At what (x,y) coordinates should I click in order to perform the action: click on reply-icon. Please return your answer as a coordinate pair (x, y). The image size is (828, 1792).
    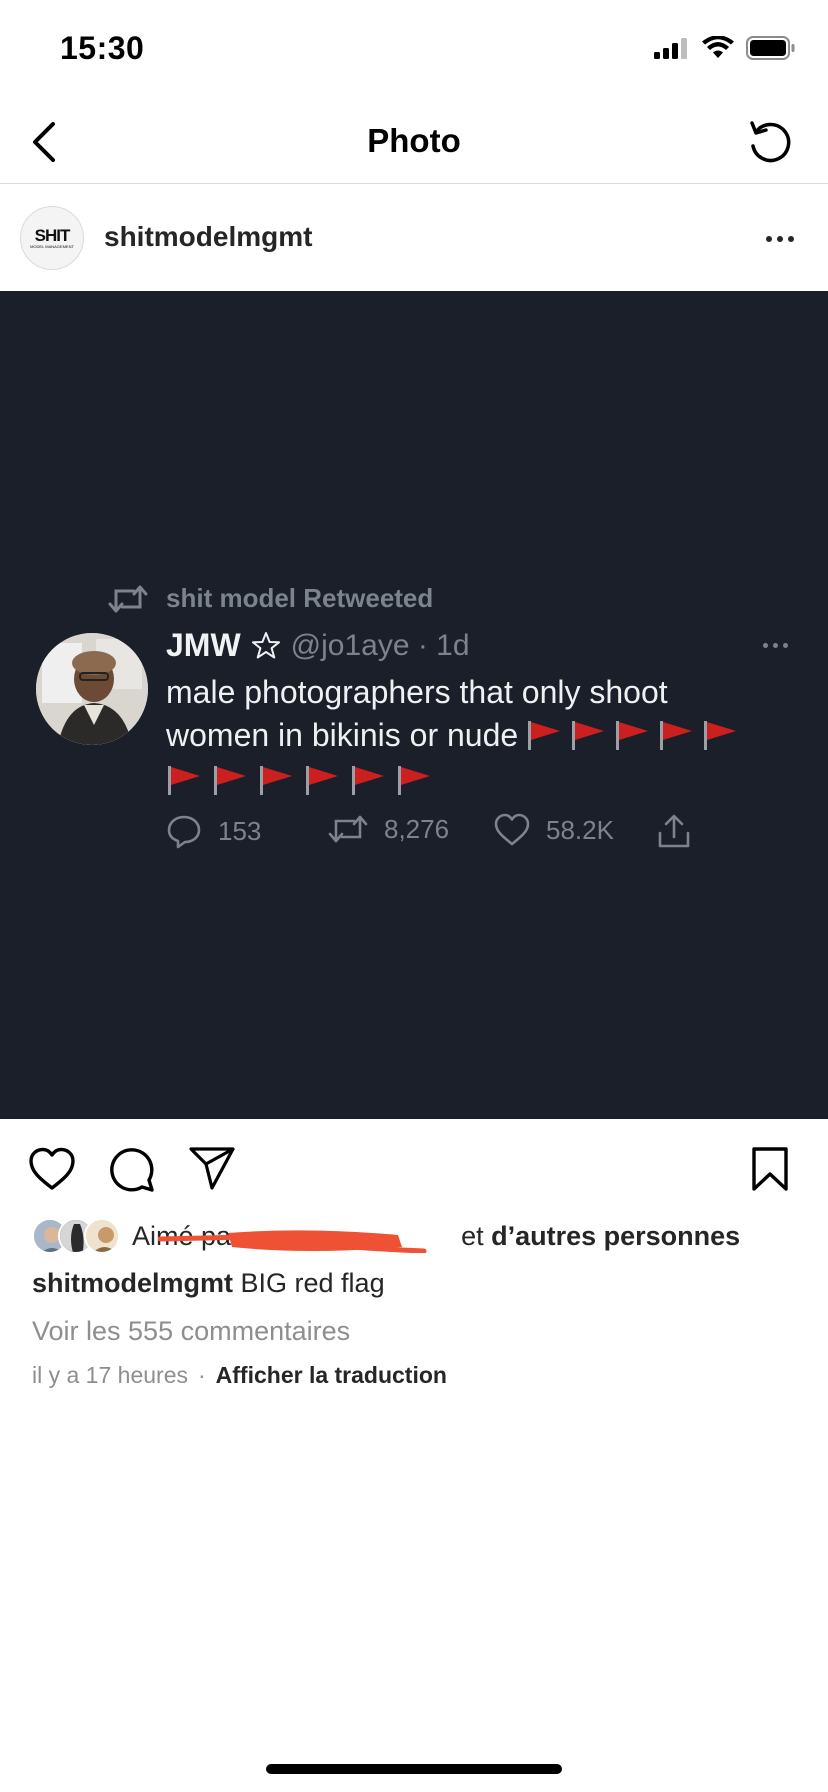
    Looking at the image, I should click on (184, 832).